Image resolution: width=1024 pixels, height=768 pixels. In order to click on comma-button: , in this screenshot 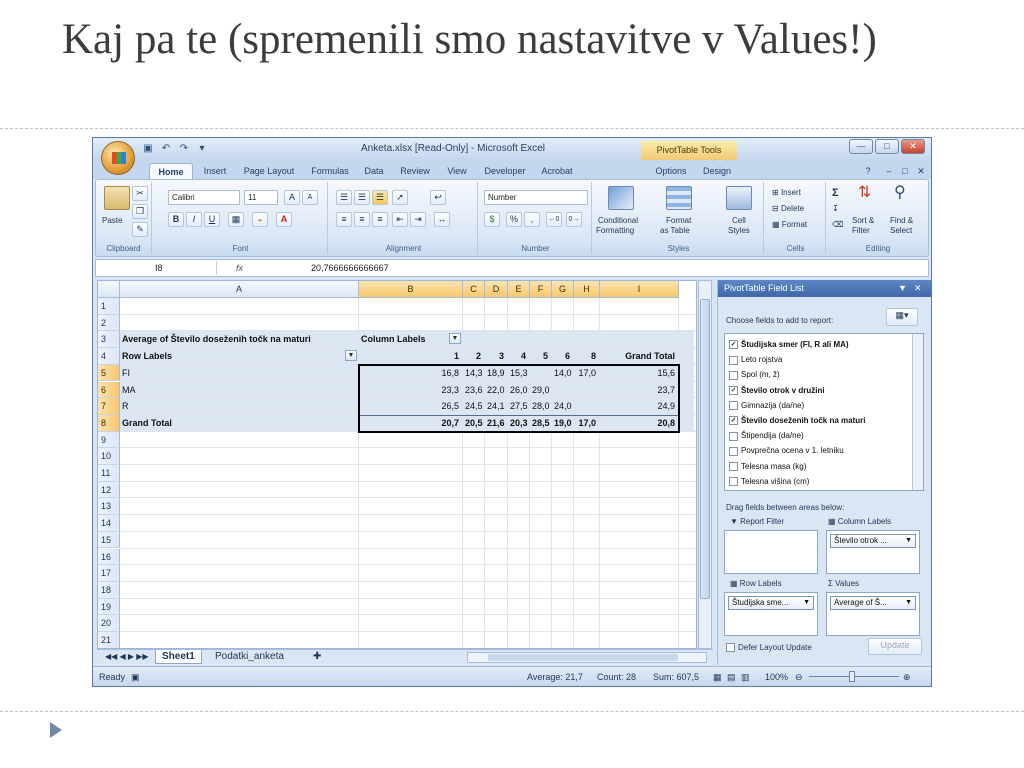, I will do `click(532, 219)`.